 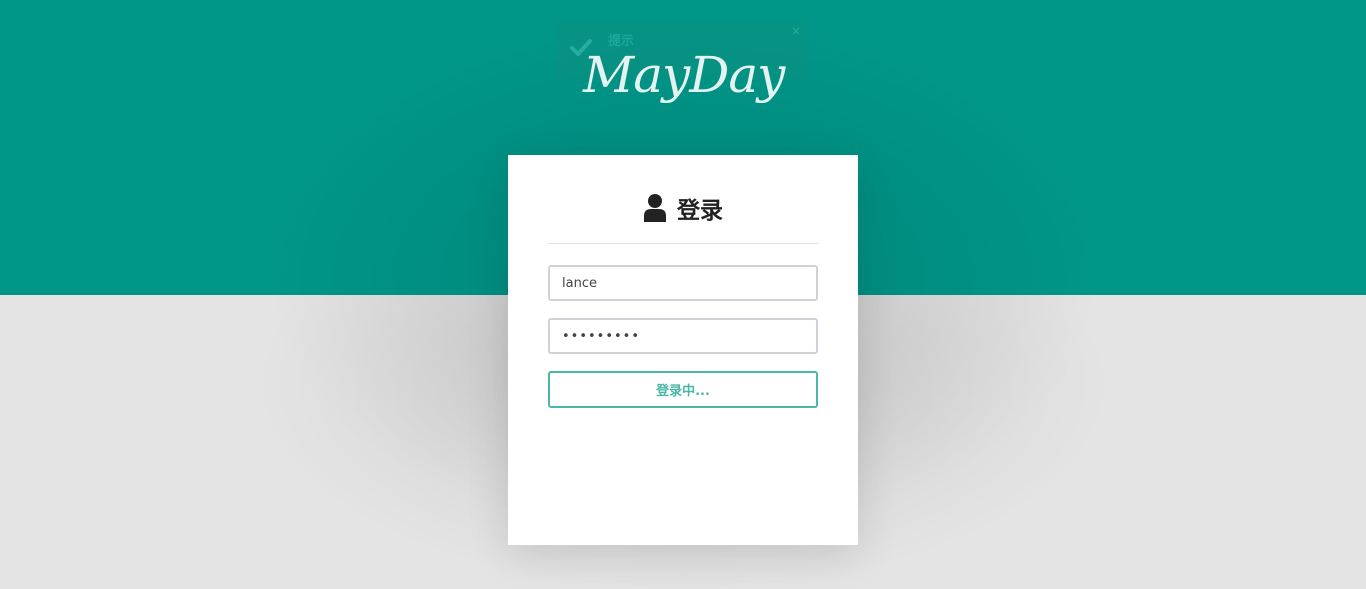 What do you see at coordinates (655, 208) in the screenshot?
I see `user-icon` at bounding box center [655, 208].